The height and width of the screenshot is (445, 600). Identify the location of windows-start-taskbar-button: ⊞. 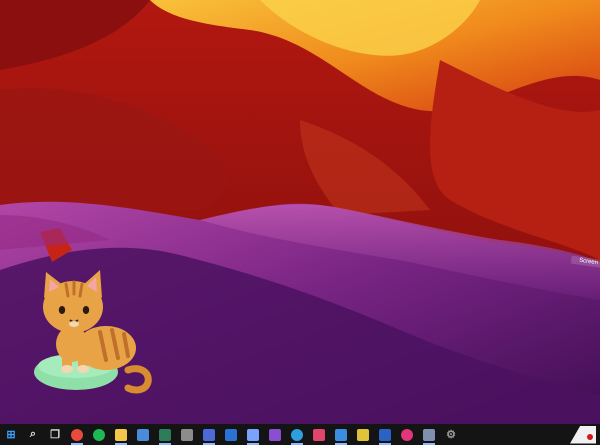
(11, 434).